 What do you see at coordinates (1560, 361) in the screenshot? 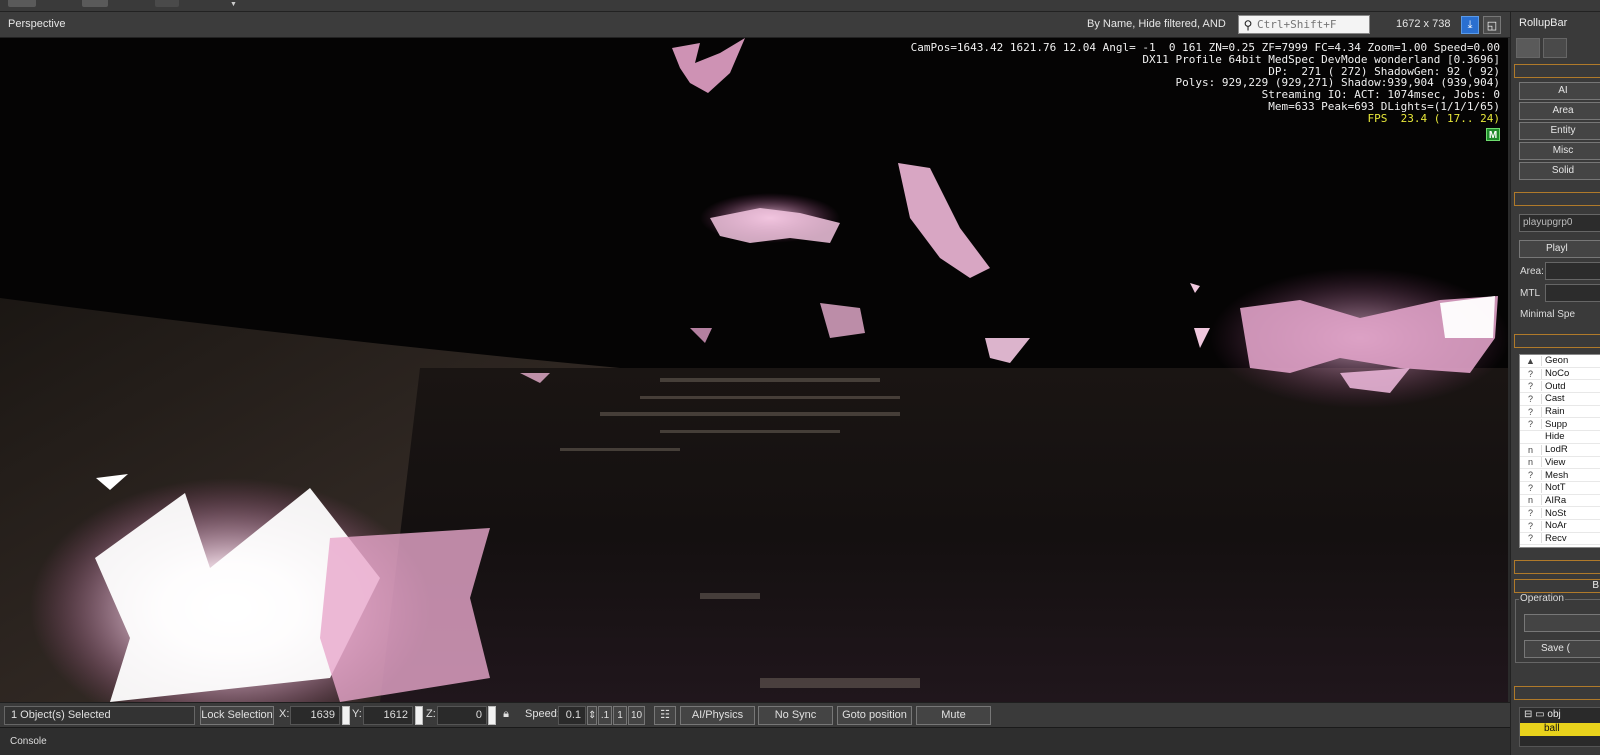
I see `list-item: ▲ Geon` at bounding box center [1560, 361].